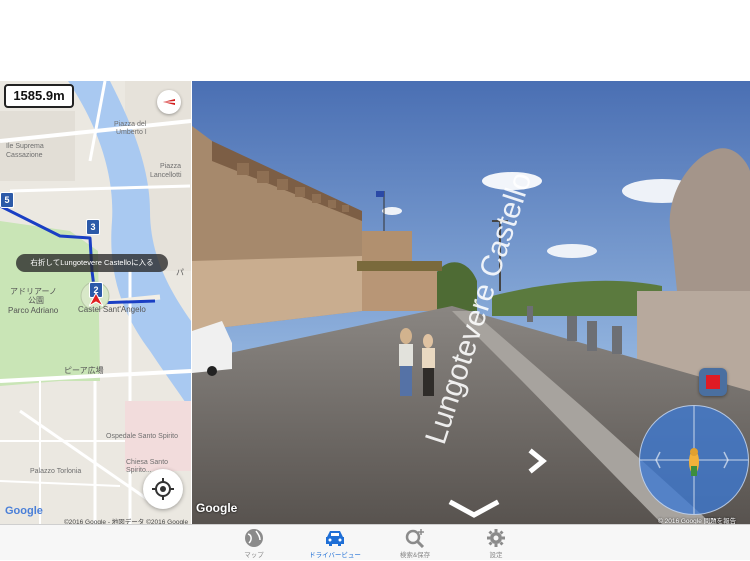 This screenshot has width=750, height=561. What do you see at coordinates (335, 538) in the screenshot?
I see `car-icon` at bounding box center [335, 538].